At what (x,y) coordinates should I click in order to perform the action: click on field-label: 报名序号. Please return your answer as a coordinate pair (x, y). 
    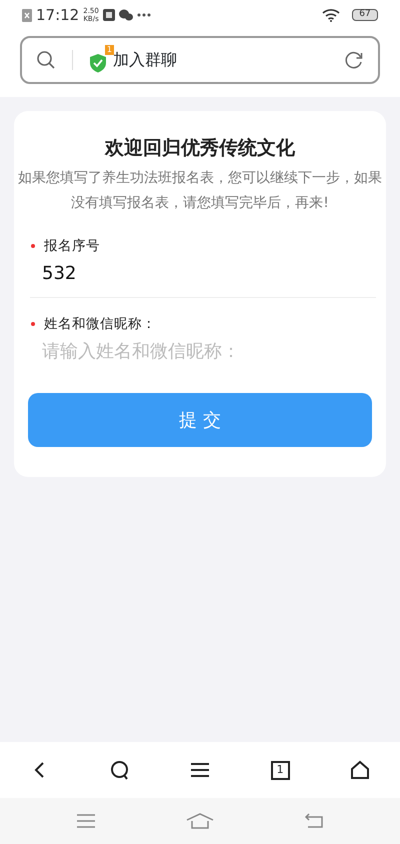
    Looking at the image, I should click on (72, 246).